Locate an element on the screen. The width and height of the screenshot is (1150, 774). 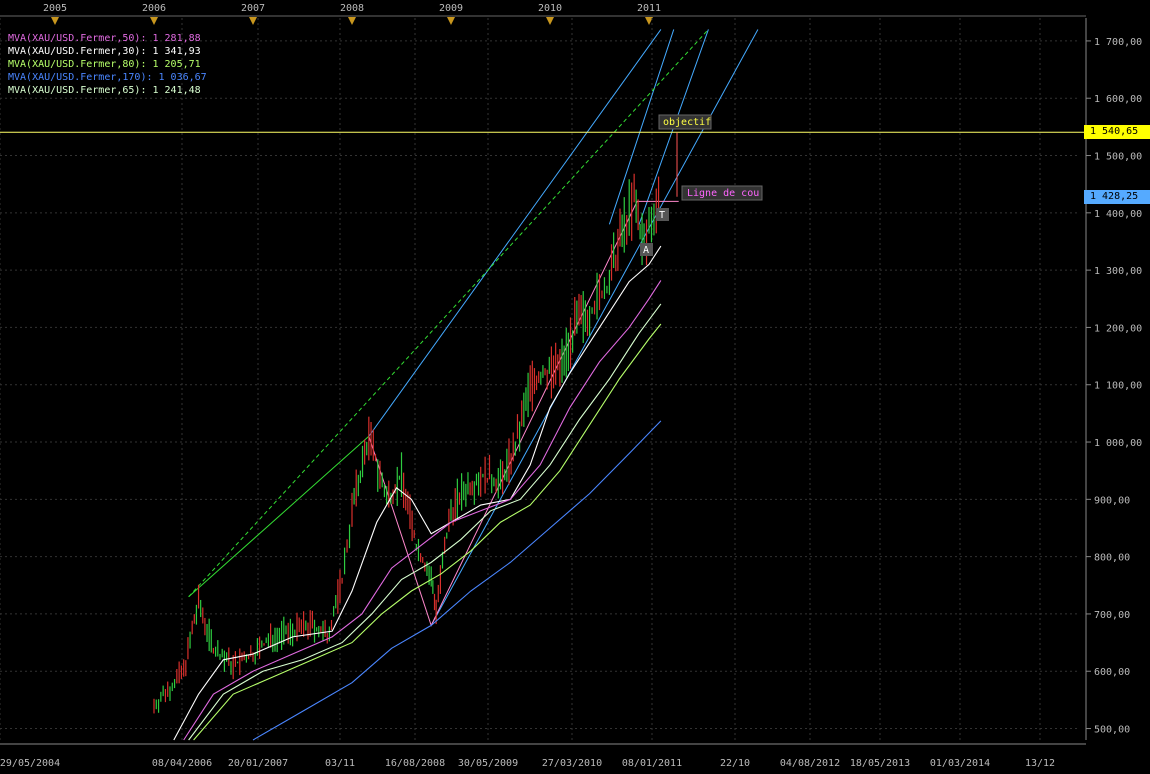
legend-entry: MVA(XAU/USD.Fermer,50): 1 281,88 is located at coordinates (104, 38).